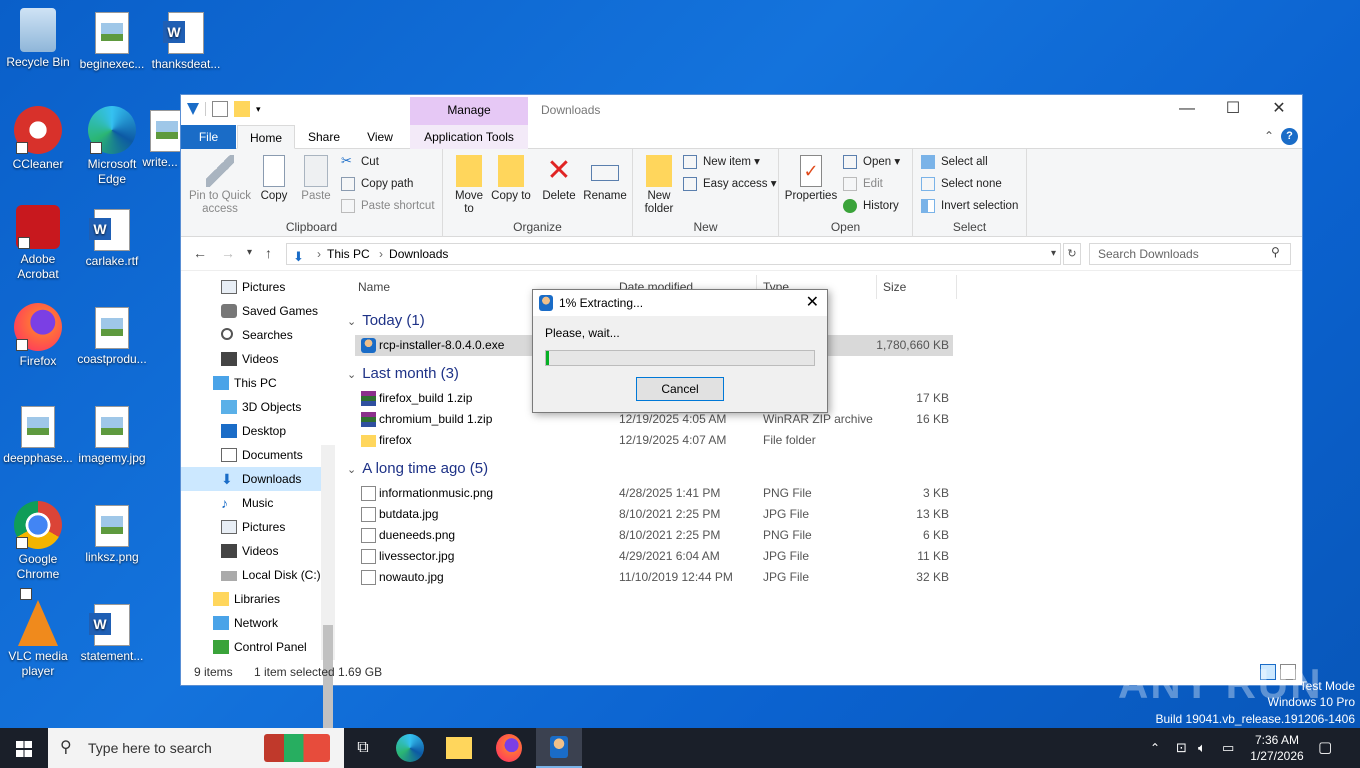 Image resolution: width=1360 pixels, height=768 pixels. Describe the element at coordinates (249, 252) in the screenshot. I see `recent-chevron-icon: ▾` at that location.